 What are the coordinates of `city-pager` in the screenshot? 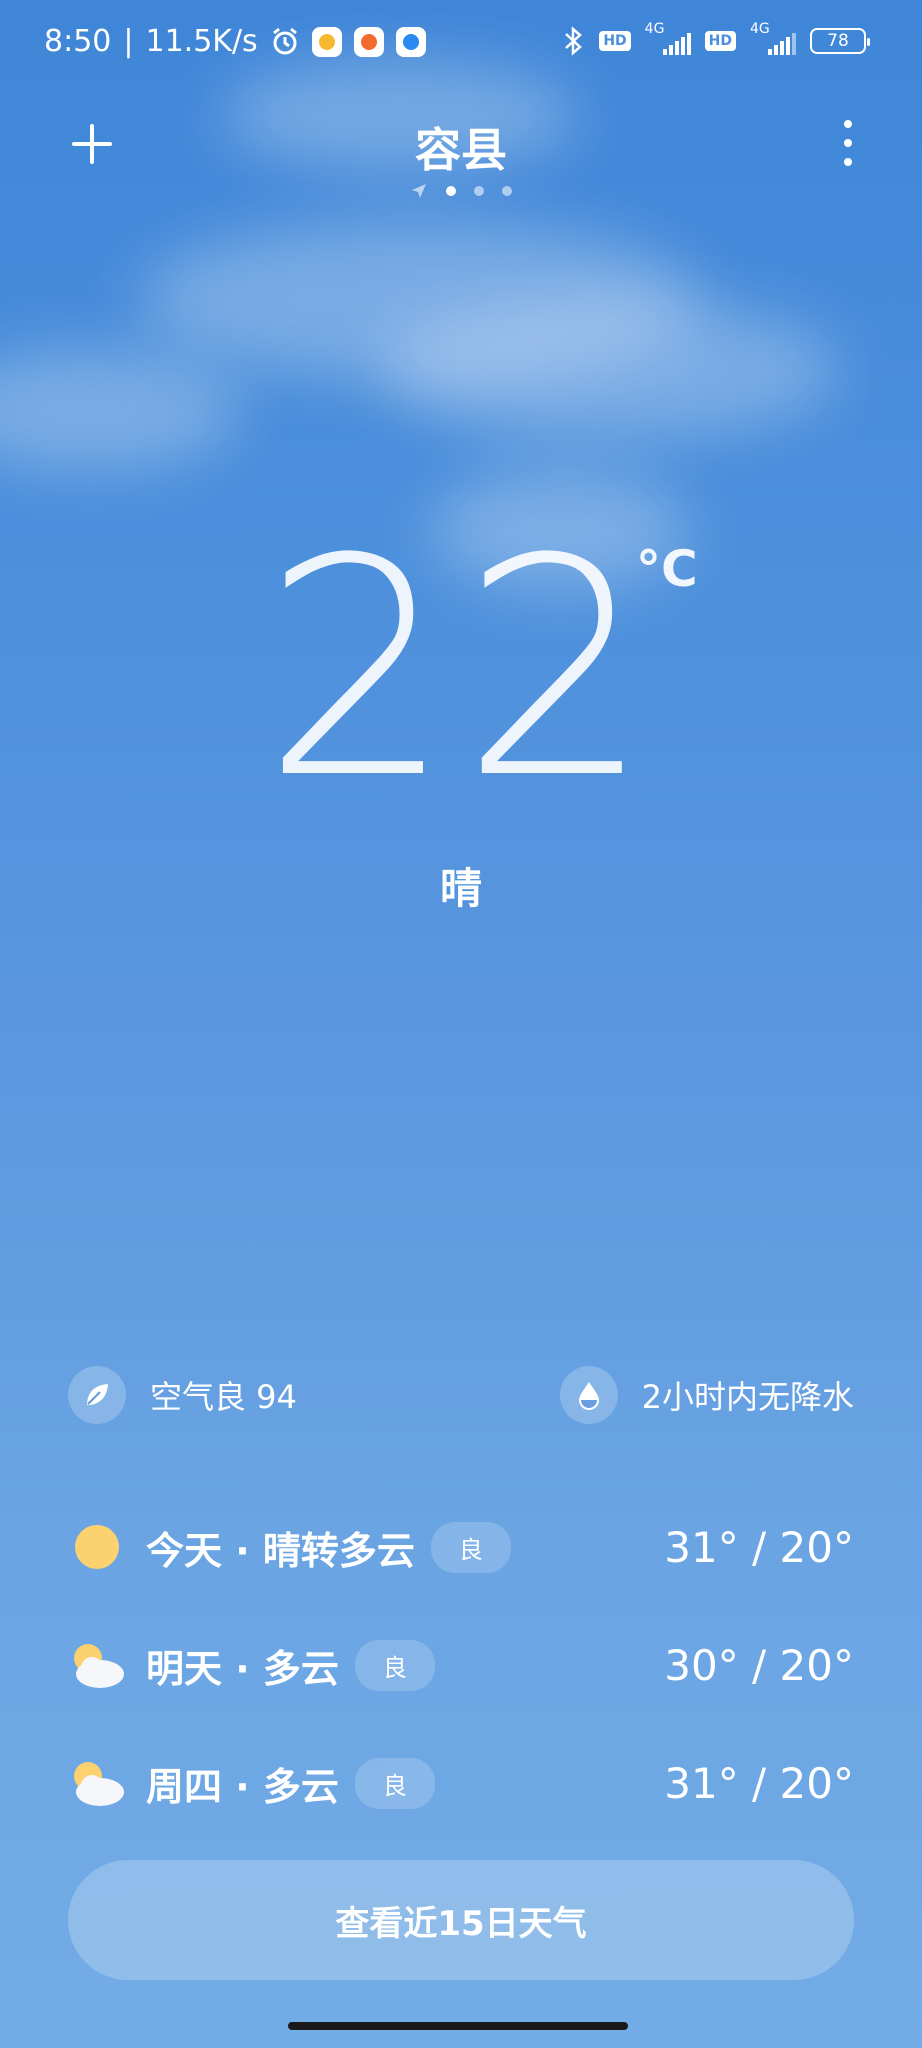 It's located at (461, 191).